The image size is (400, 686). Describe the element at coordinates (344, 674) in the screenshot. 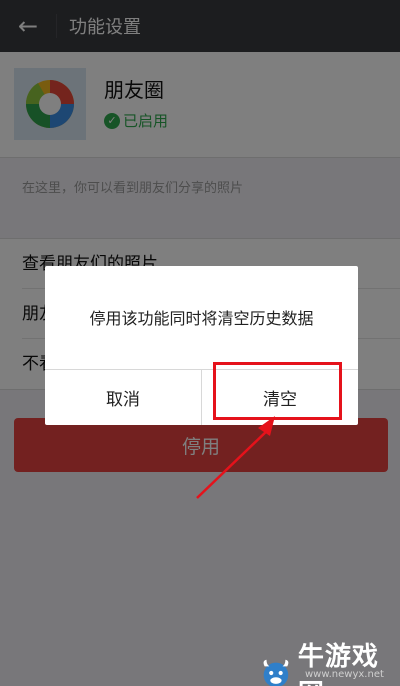

I see `watermark-url: www.newyx.net` at that location.